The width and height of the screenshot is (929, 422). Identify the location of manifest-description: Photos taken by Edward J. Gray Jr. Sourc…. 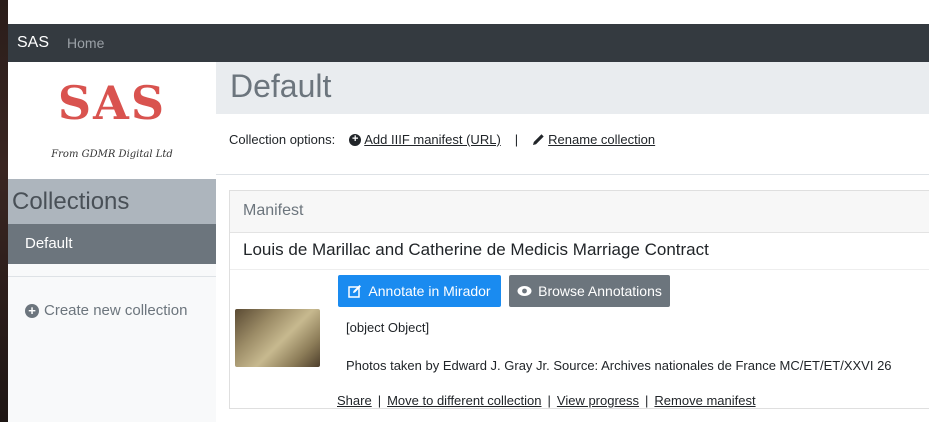
(619, 365).